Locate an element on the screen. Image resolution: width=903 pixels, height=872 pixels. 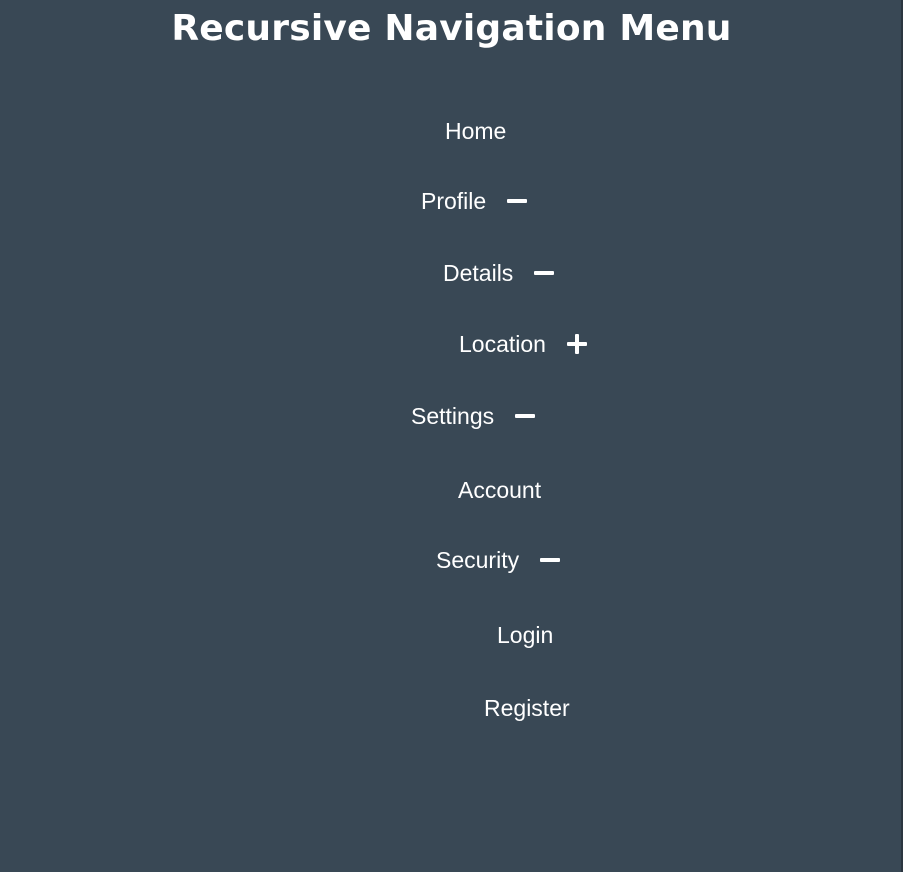
menu-item-label: Details is located at coordinates (478, 273).